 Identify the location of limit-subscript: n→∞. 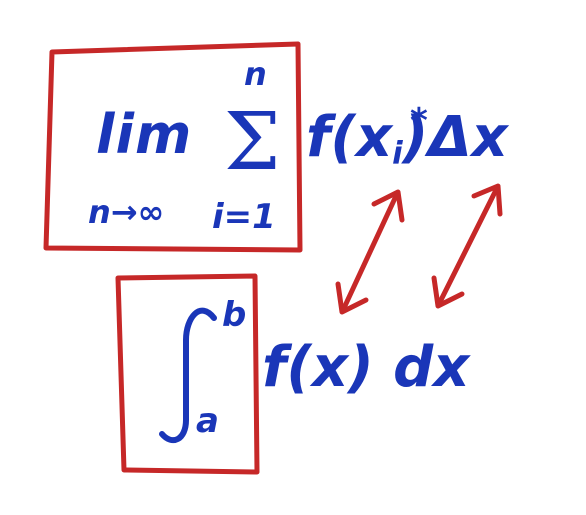
(126, 212).